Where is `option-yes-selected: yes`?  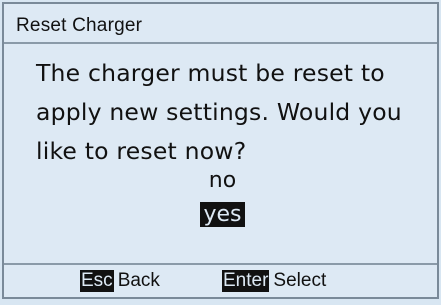
option-yes-selected: yes is located at coordinates (222, 214).